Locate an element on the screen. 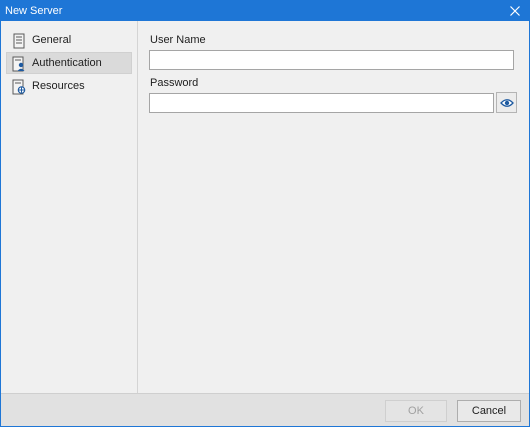  username-input is located at coordinates (331, 60).